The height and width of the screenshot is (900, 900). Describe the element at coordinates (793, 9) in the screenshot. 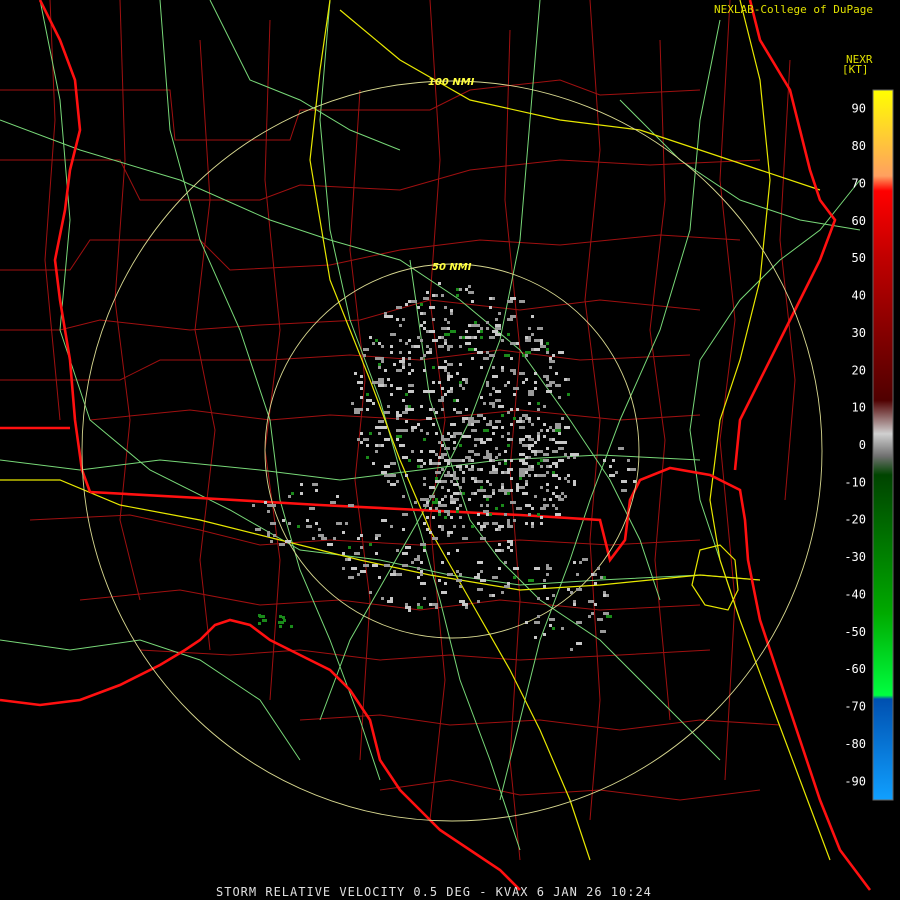

I see `credit-label: NEXLAB-College of DuPage` at that location.